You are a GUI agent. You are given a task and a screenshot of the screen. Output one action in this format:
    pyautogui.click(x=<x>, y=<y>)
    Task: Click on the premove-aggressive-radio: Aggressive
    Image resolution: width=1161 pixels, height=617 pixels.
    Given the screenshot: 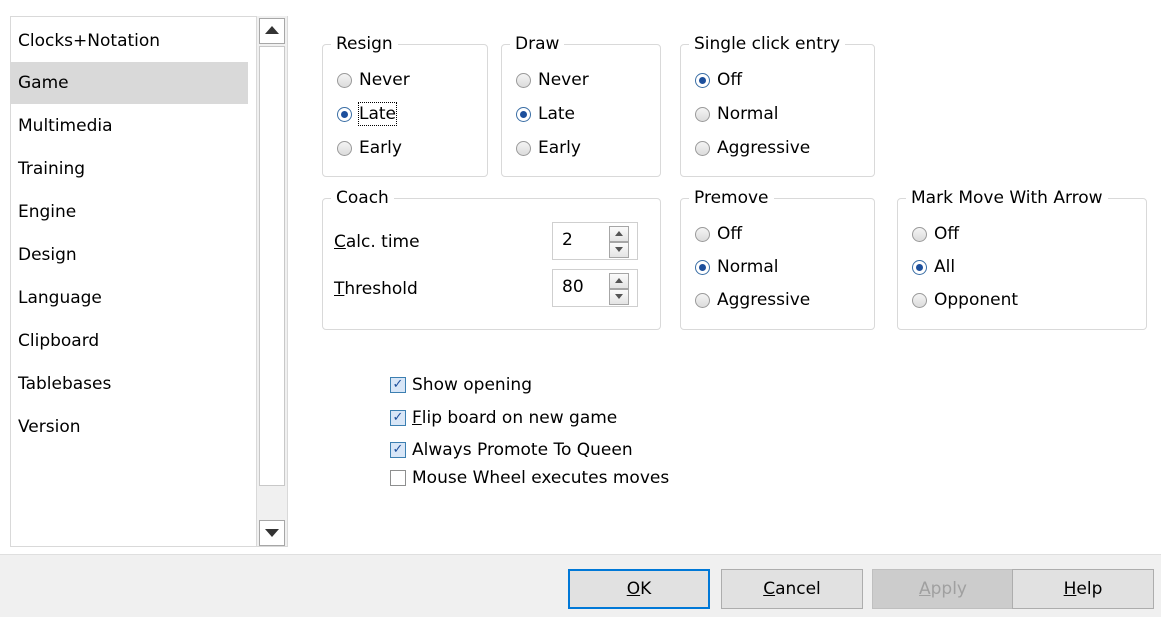 What is the action you would take?
    pyautogui.click(x=752, y=300)
    